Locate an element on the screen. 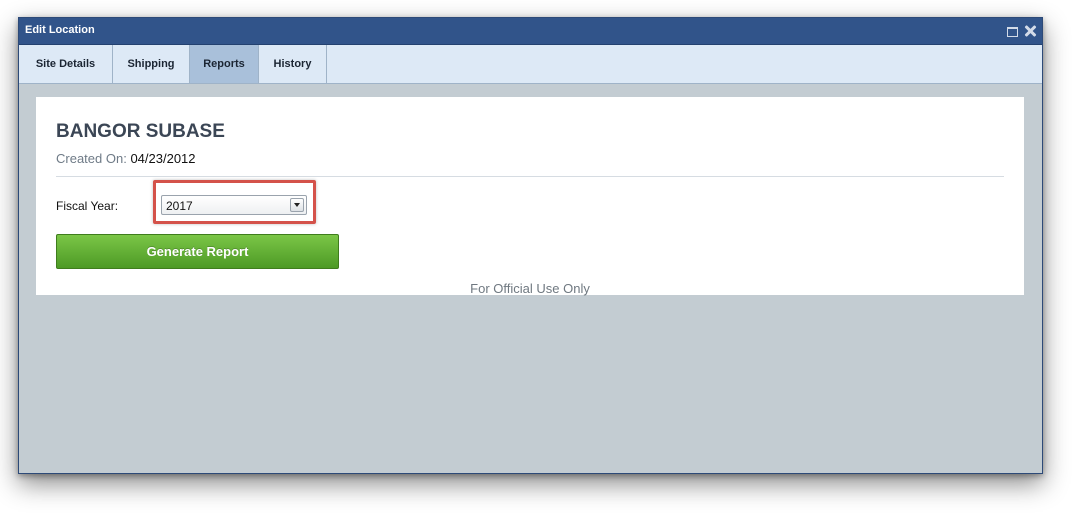  close-icon is located at coordinates (1030, 31).